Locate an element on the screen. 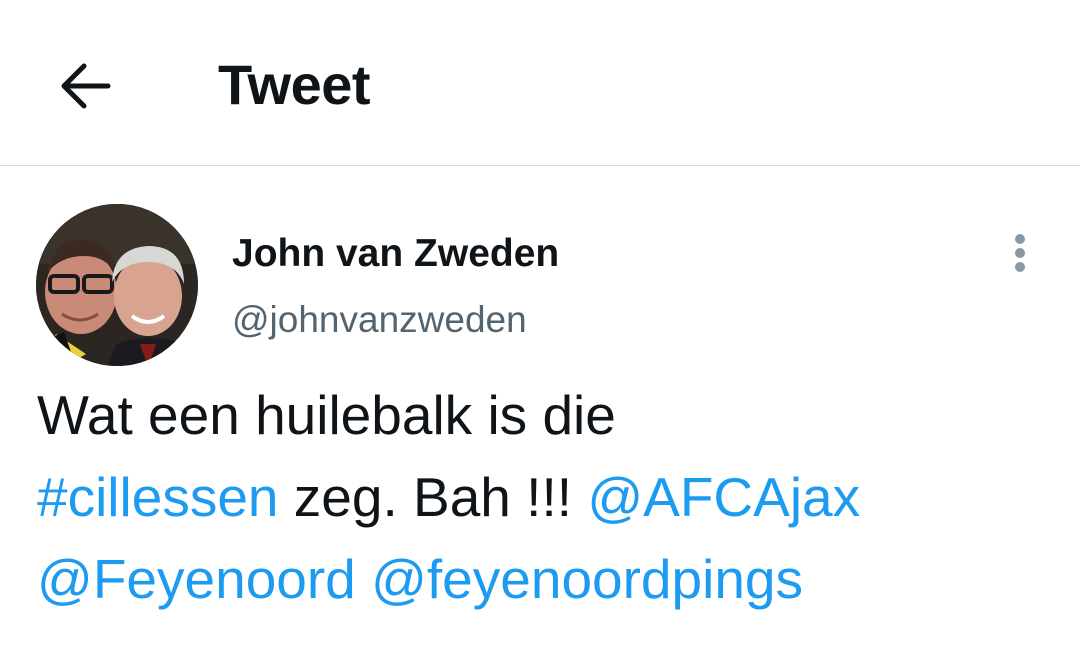 The height and width of the screenshot is (648, 1080). mention-link-feyenoordpings: @feyenoordpings is located at coordinates (587, 579).